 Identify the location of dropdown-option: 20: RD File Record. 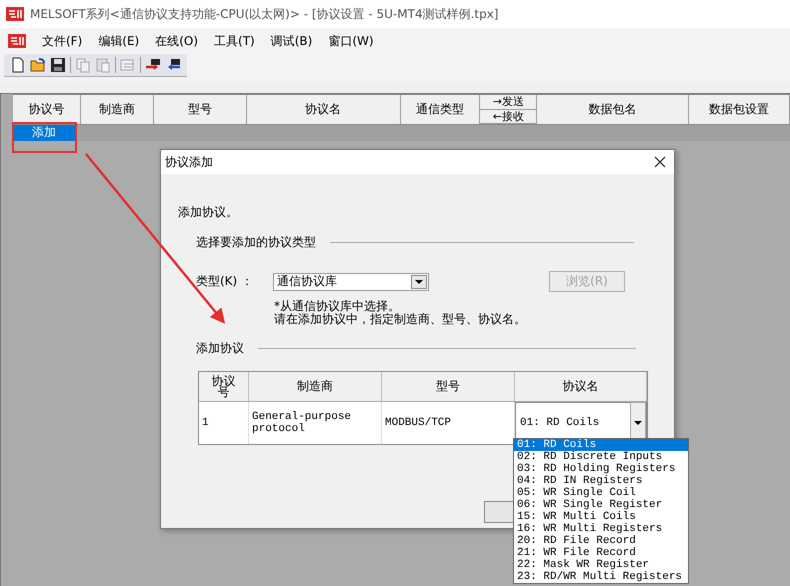
(601, 541).